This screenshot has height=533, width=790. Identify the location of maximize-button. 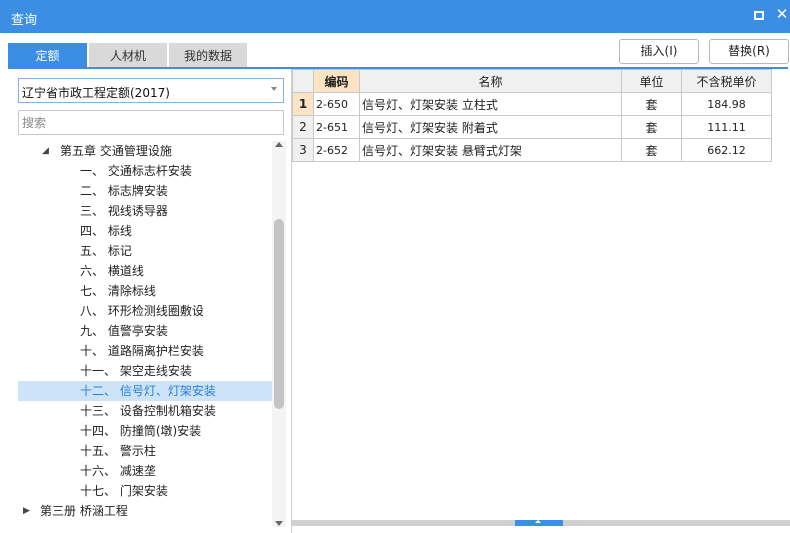
(759, 16).